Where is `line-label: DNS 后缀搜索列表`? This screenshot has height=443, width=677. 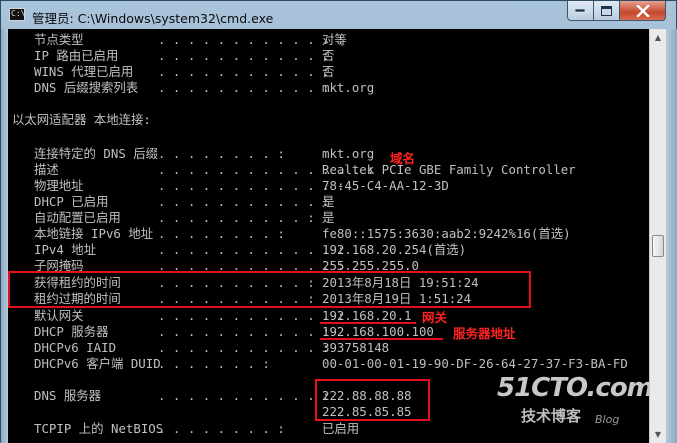 line-label: DNS 后缀搜索列表 is located at coordinates (86, 87).